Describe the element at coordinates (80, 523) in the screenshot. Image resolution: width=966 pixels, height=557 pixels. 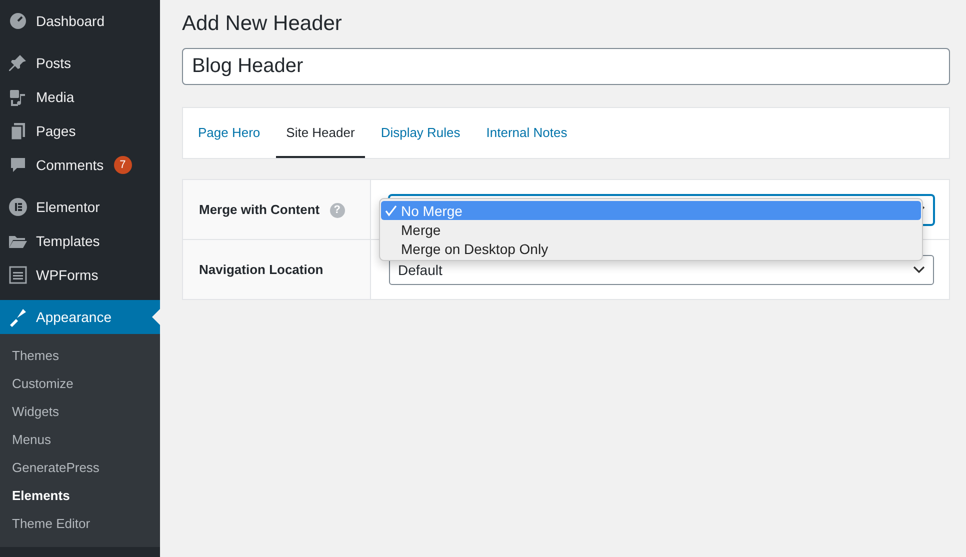
I see `submenu-item: Theme Editor` at that location.